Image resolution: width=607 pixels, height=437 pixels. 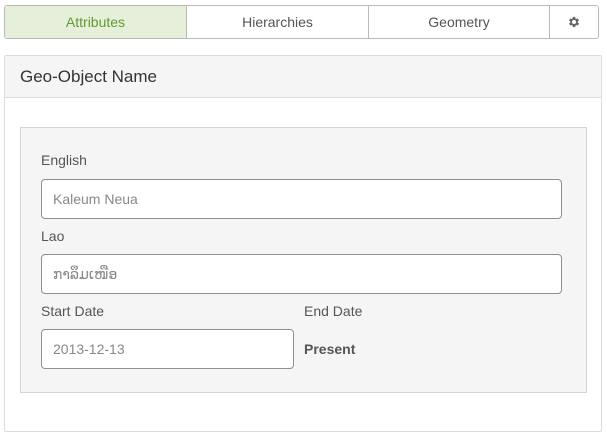 I want to click on tab-attributes: Attributes, so click(x=96, y=22).